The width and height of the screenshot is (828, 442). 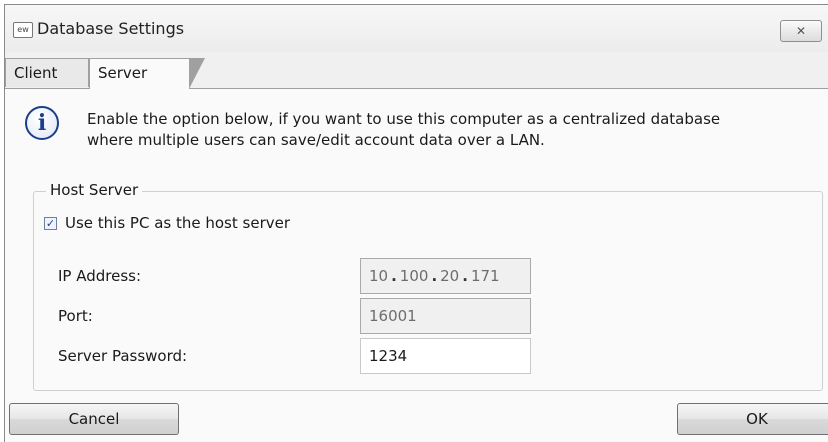 I want to click on check-icon: ✓, so click(x=50, y=223).